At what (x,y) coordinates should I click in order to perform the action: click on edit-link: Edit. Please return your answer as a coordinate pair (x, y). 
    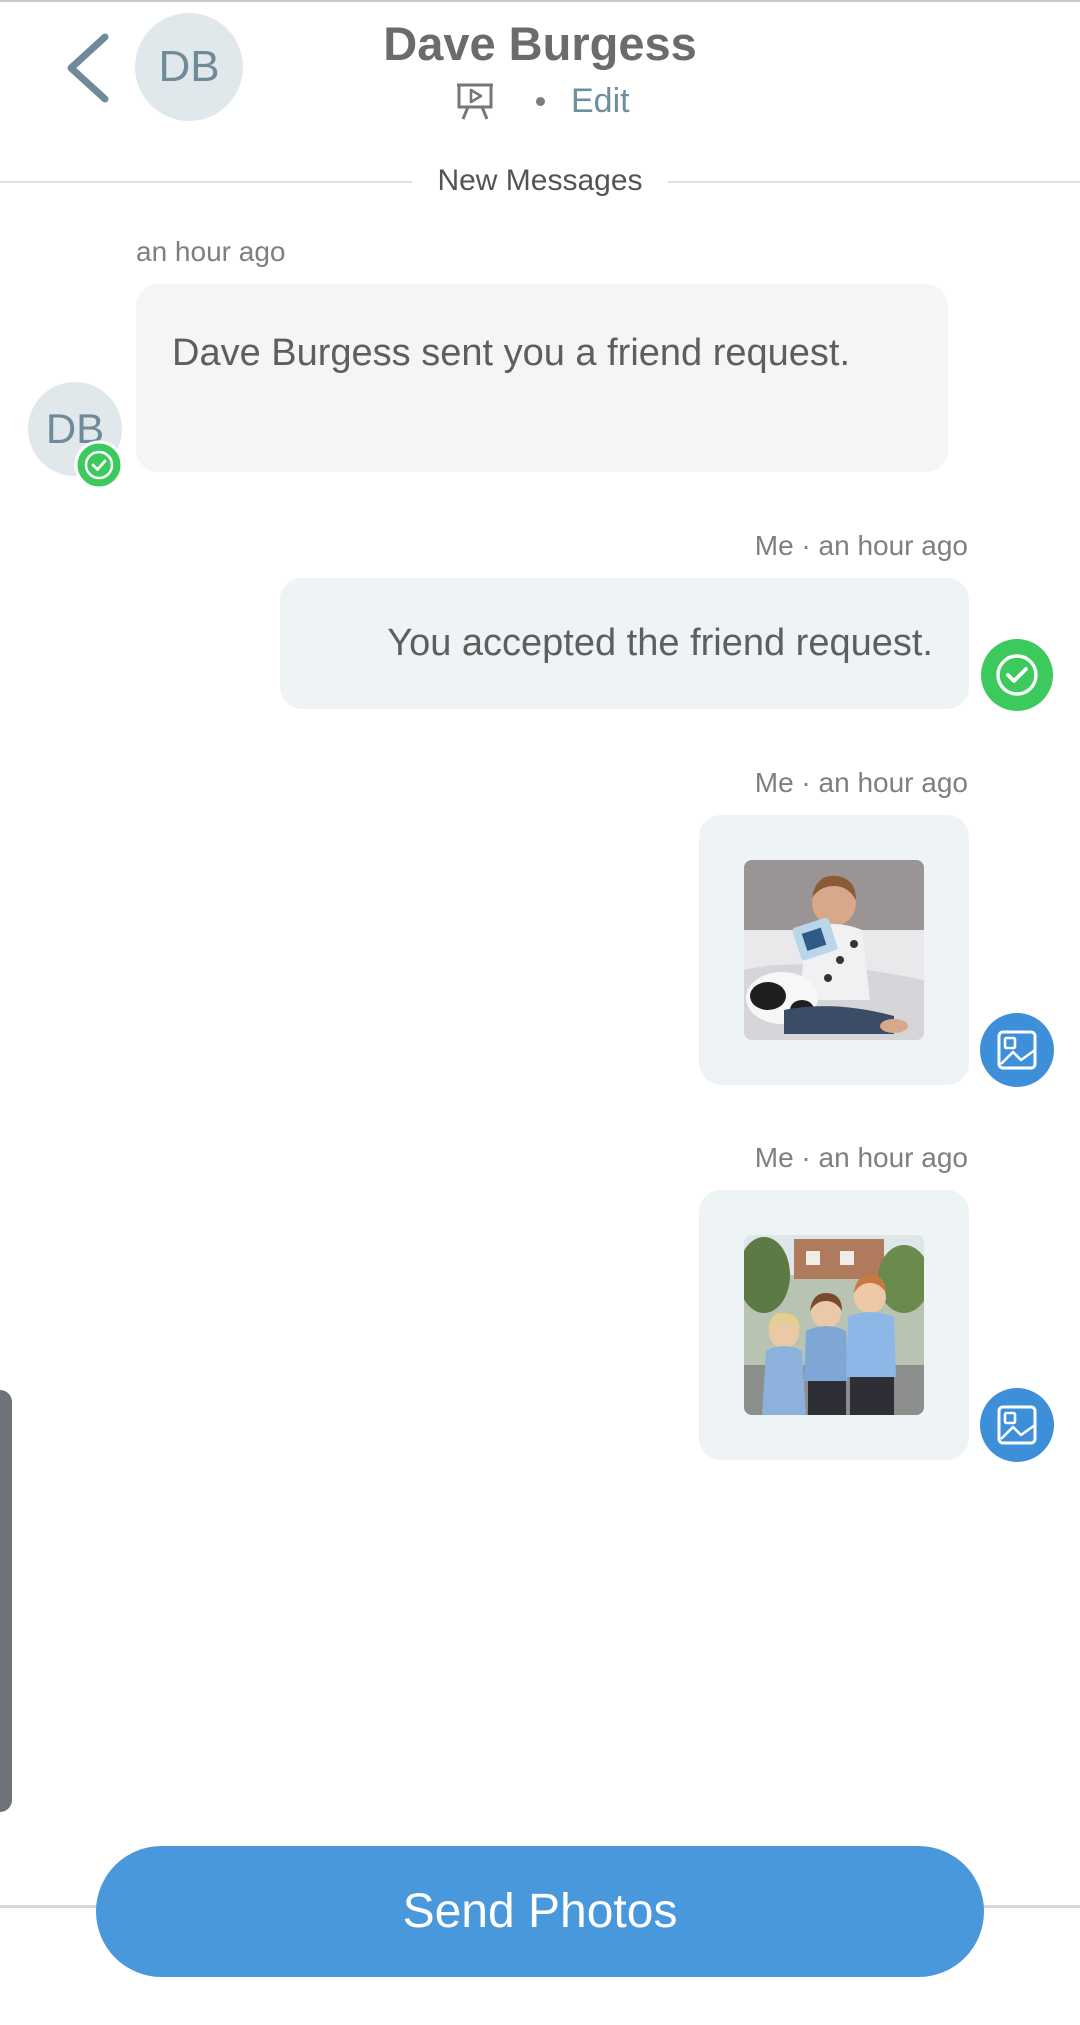
    Looking at the image, I should click on (600, 101).